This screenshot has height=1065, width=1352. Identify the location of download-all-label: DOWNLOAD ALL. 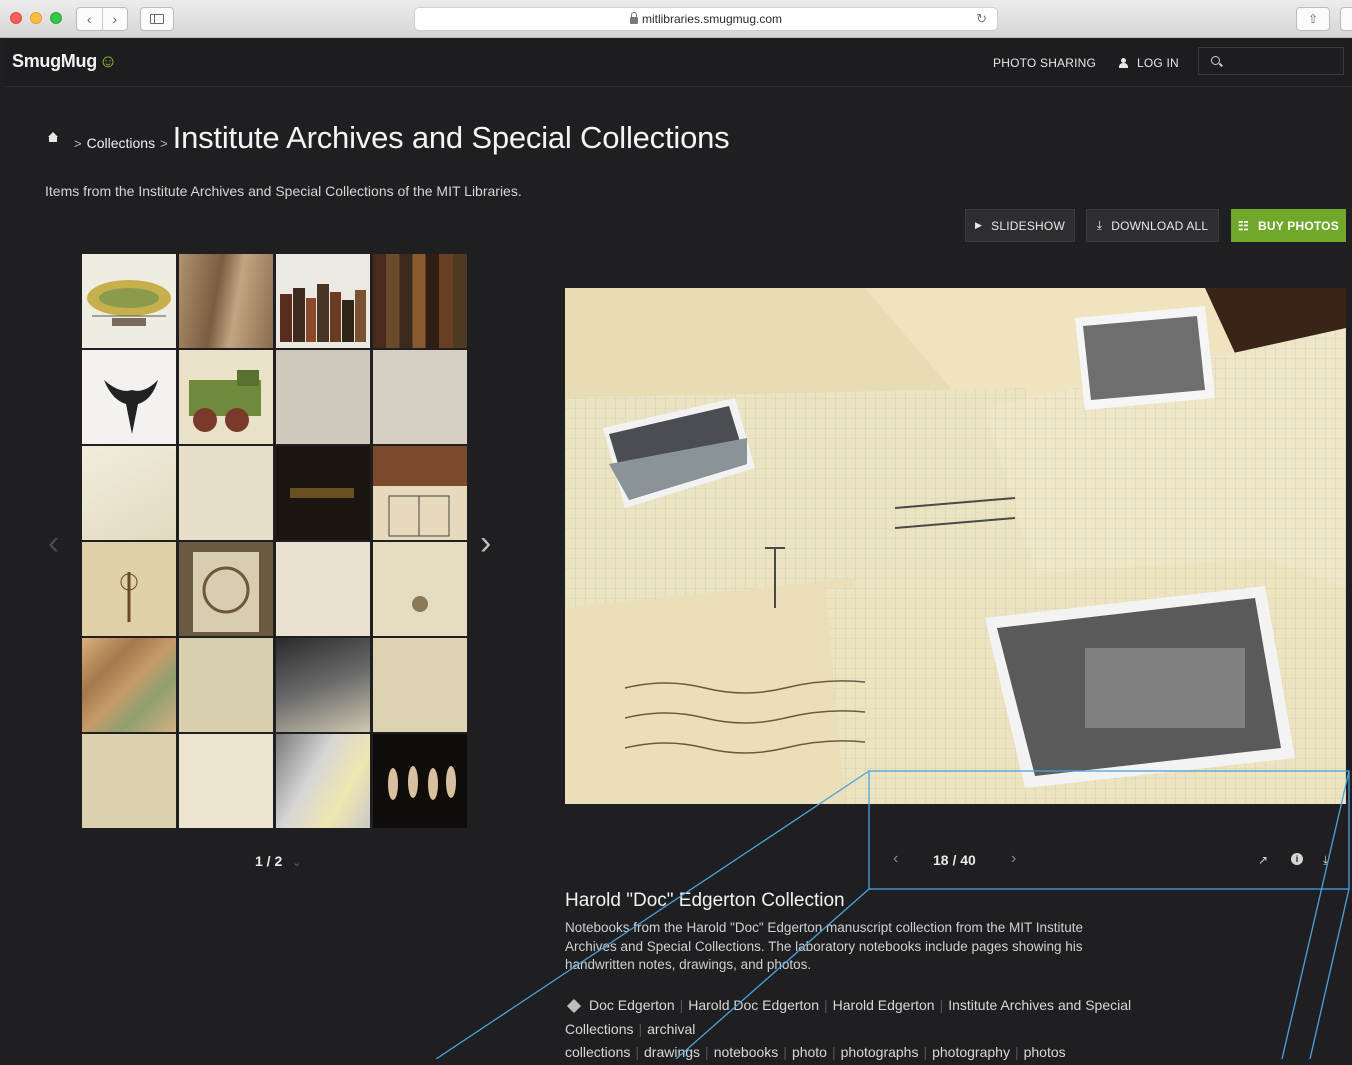
(1160, 225).